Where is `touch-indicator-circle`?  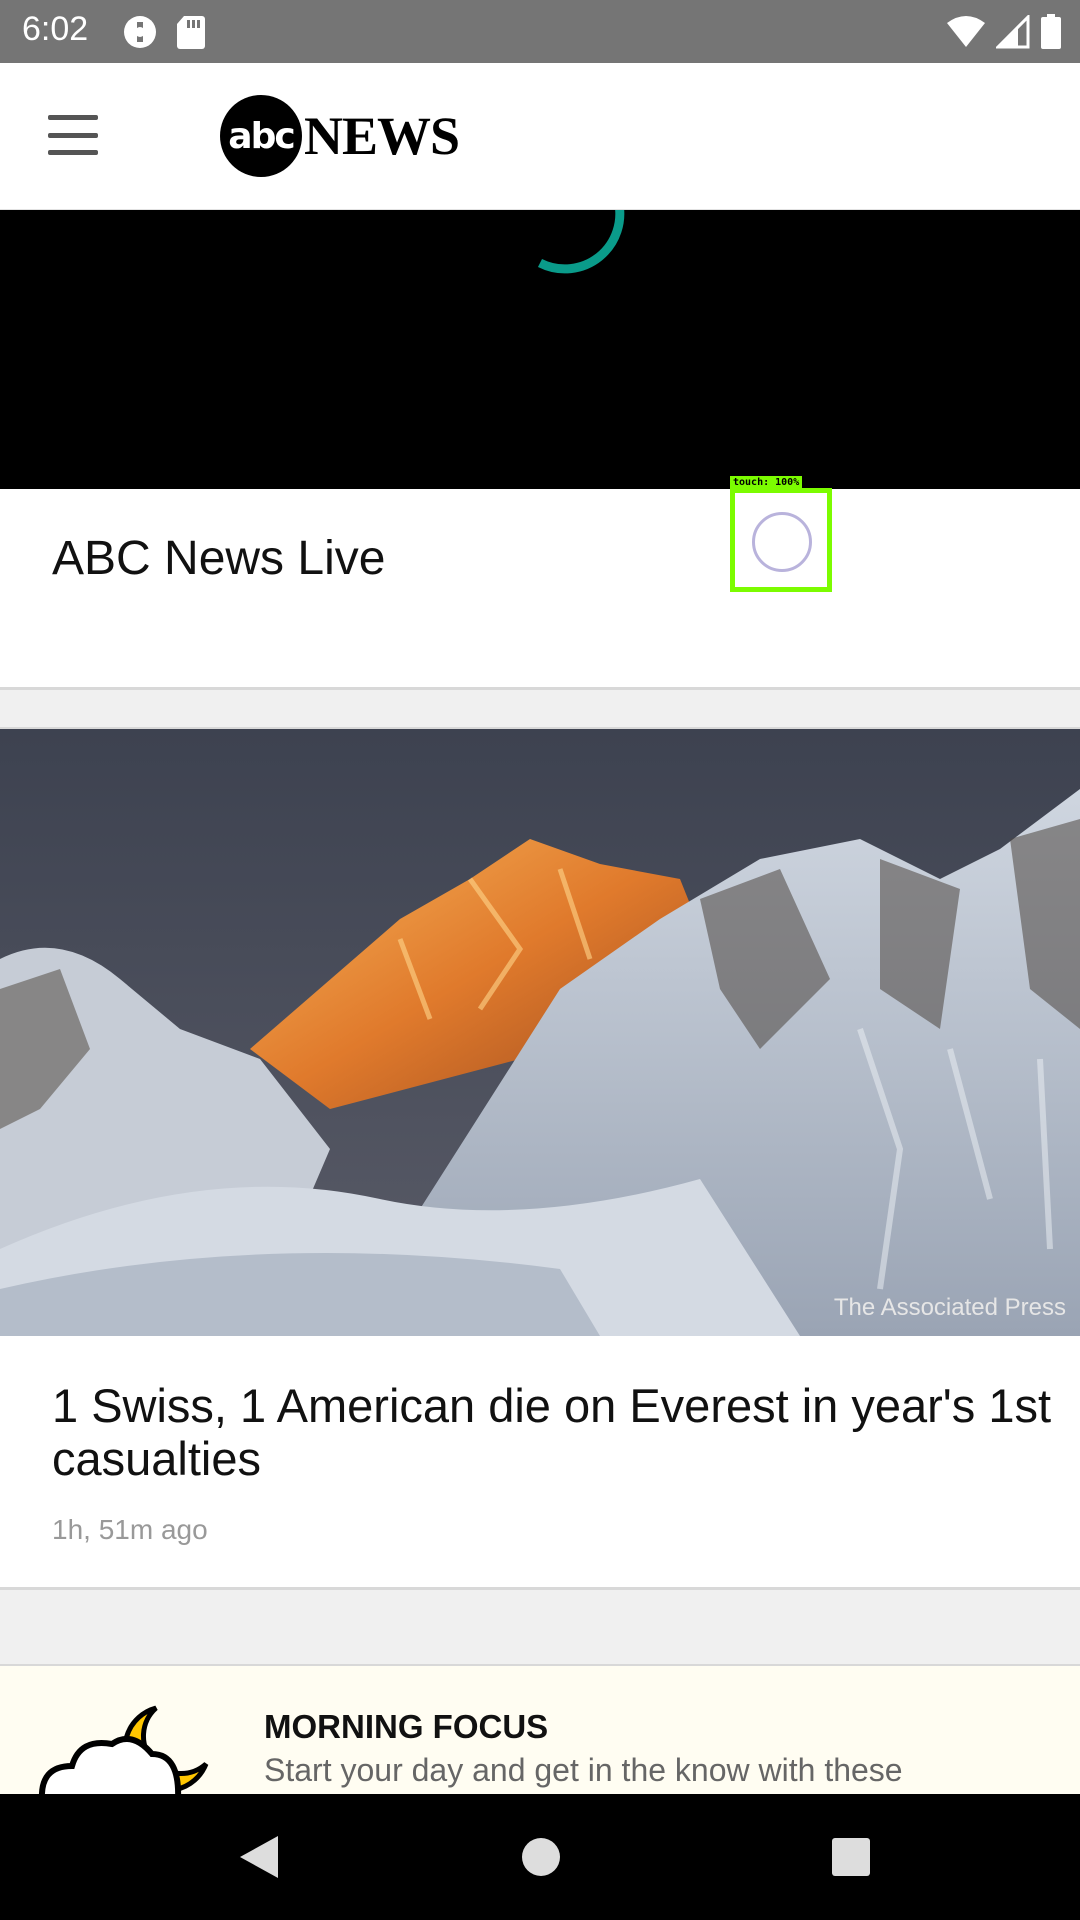
touch-indicator-circle is located at coordinates (782, 542).